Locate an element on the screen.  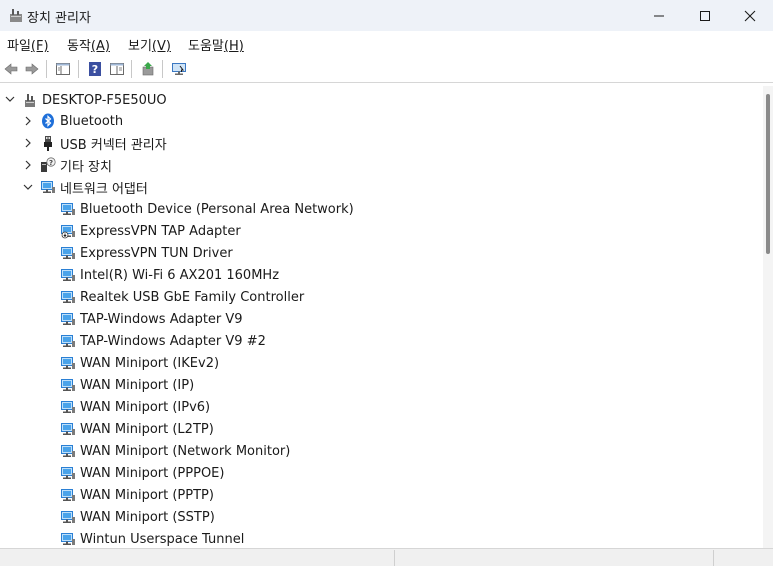
tree-category-network-adapters: 네트워크 어댑터 is located at coordinates (94, 187).